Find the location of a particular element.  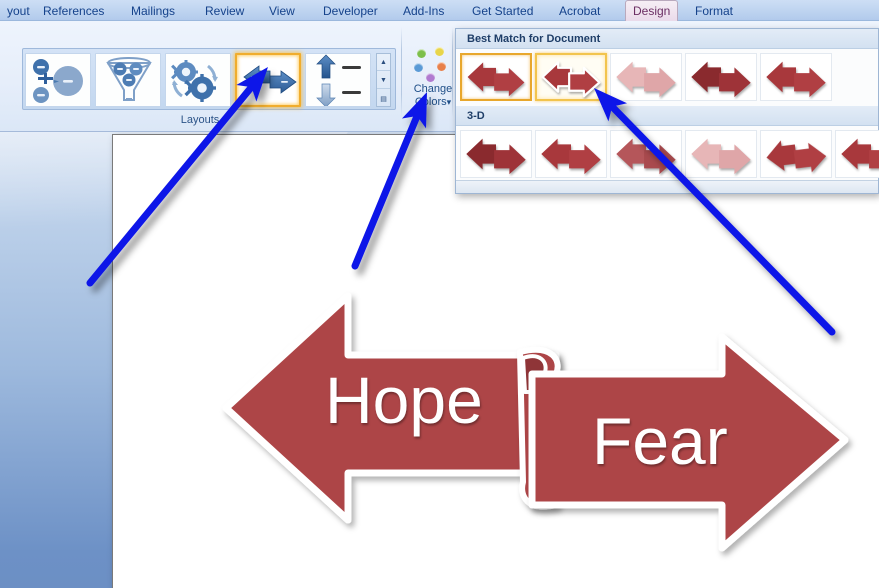

ribbon-tab-view: View is located at coordinates (282, 11).